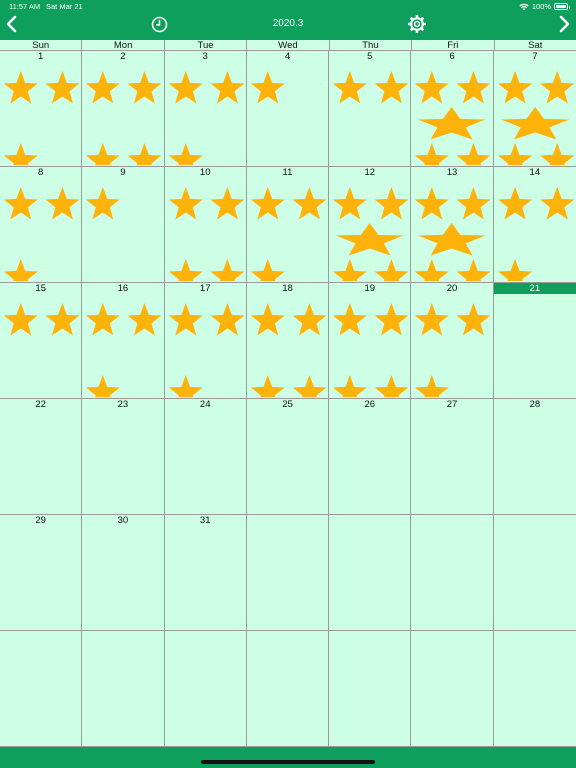 The width and height of the screenshot is (576, 768). I want to click on day-cell: 13, so click(452, 225).